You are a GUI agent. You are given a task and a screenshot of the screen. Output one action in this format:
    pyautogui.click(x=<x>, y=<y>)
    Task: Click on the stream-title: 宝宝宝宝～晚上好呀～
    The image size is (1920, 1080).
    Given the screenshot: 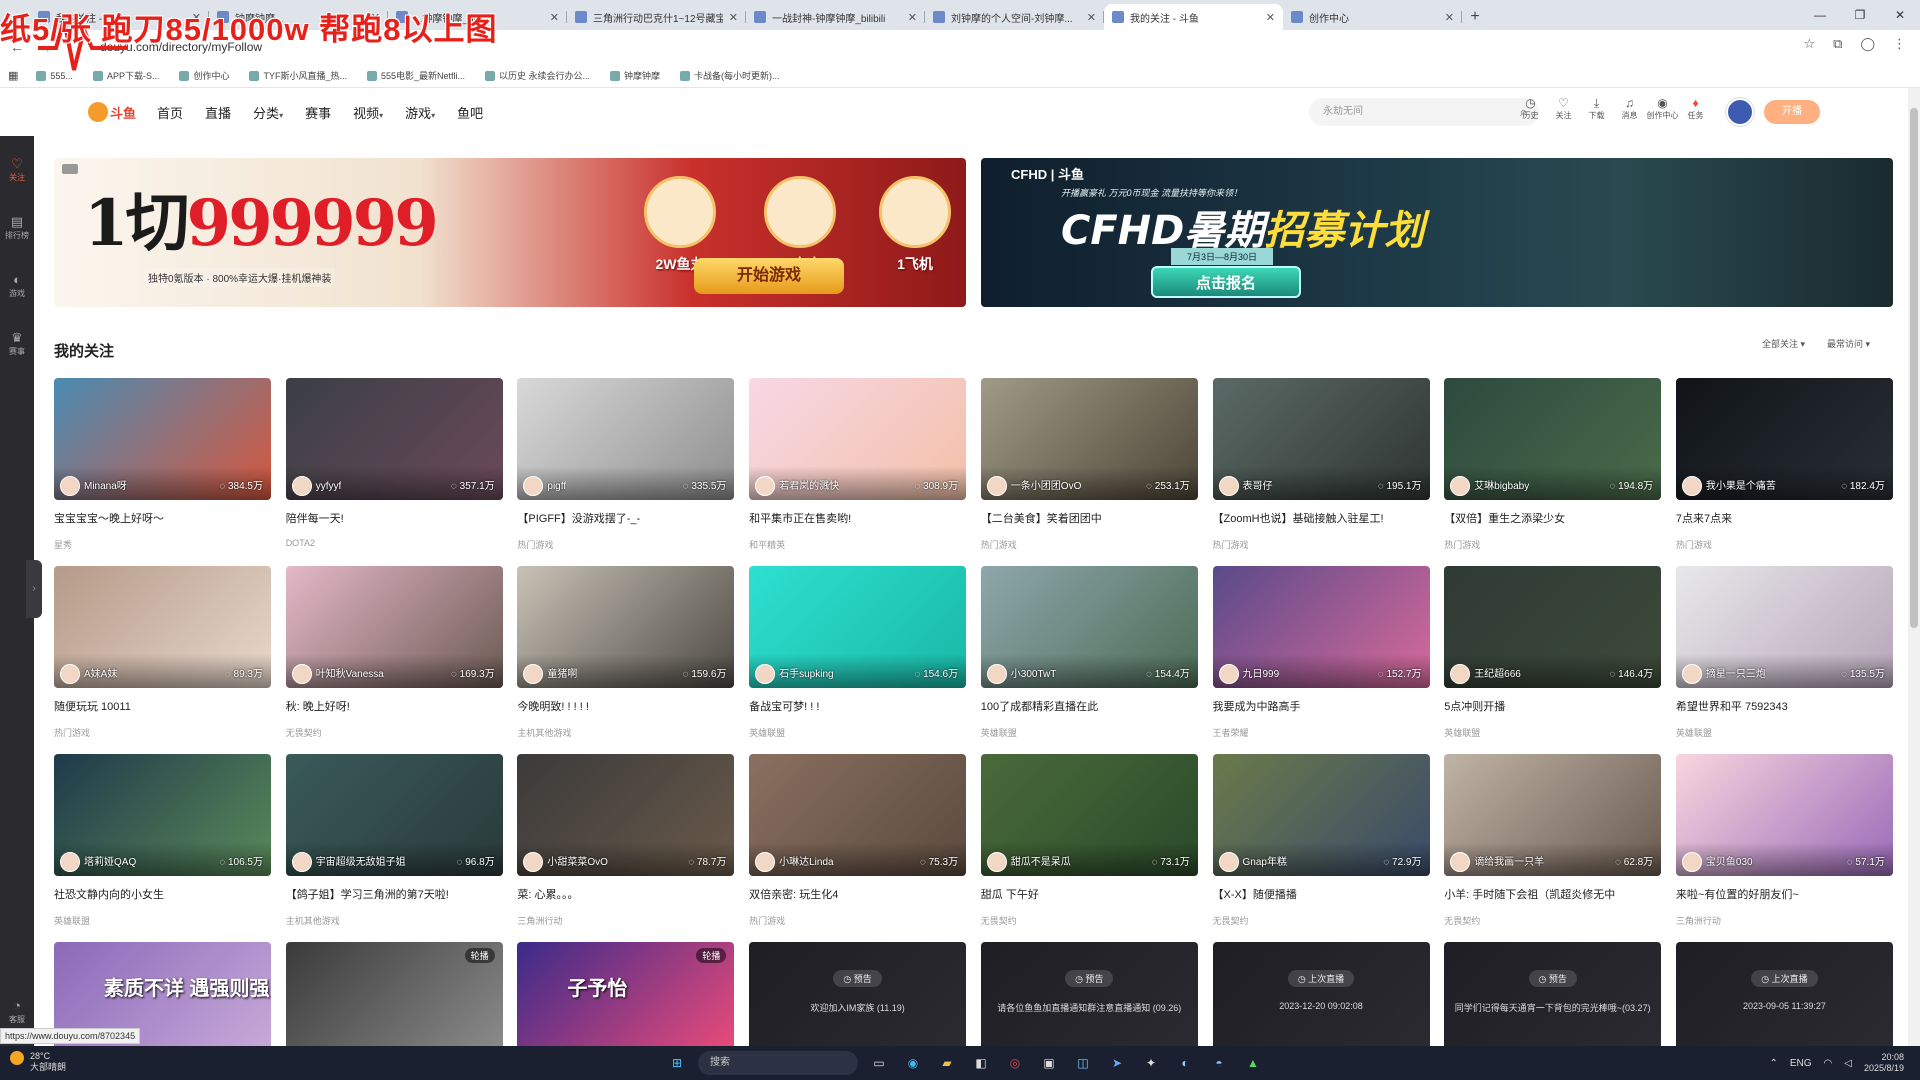 What is the action you would take?
    pyautogui.click(x=162, y=518)
    